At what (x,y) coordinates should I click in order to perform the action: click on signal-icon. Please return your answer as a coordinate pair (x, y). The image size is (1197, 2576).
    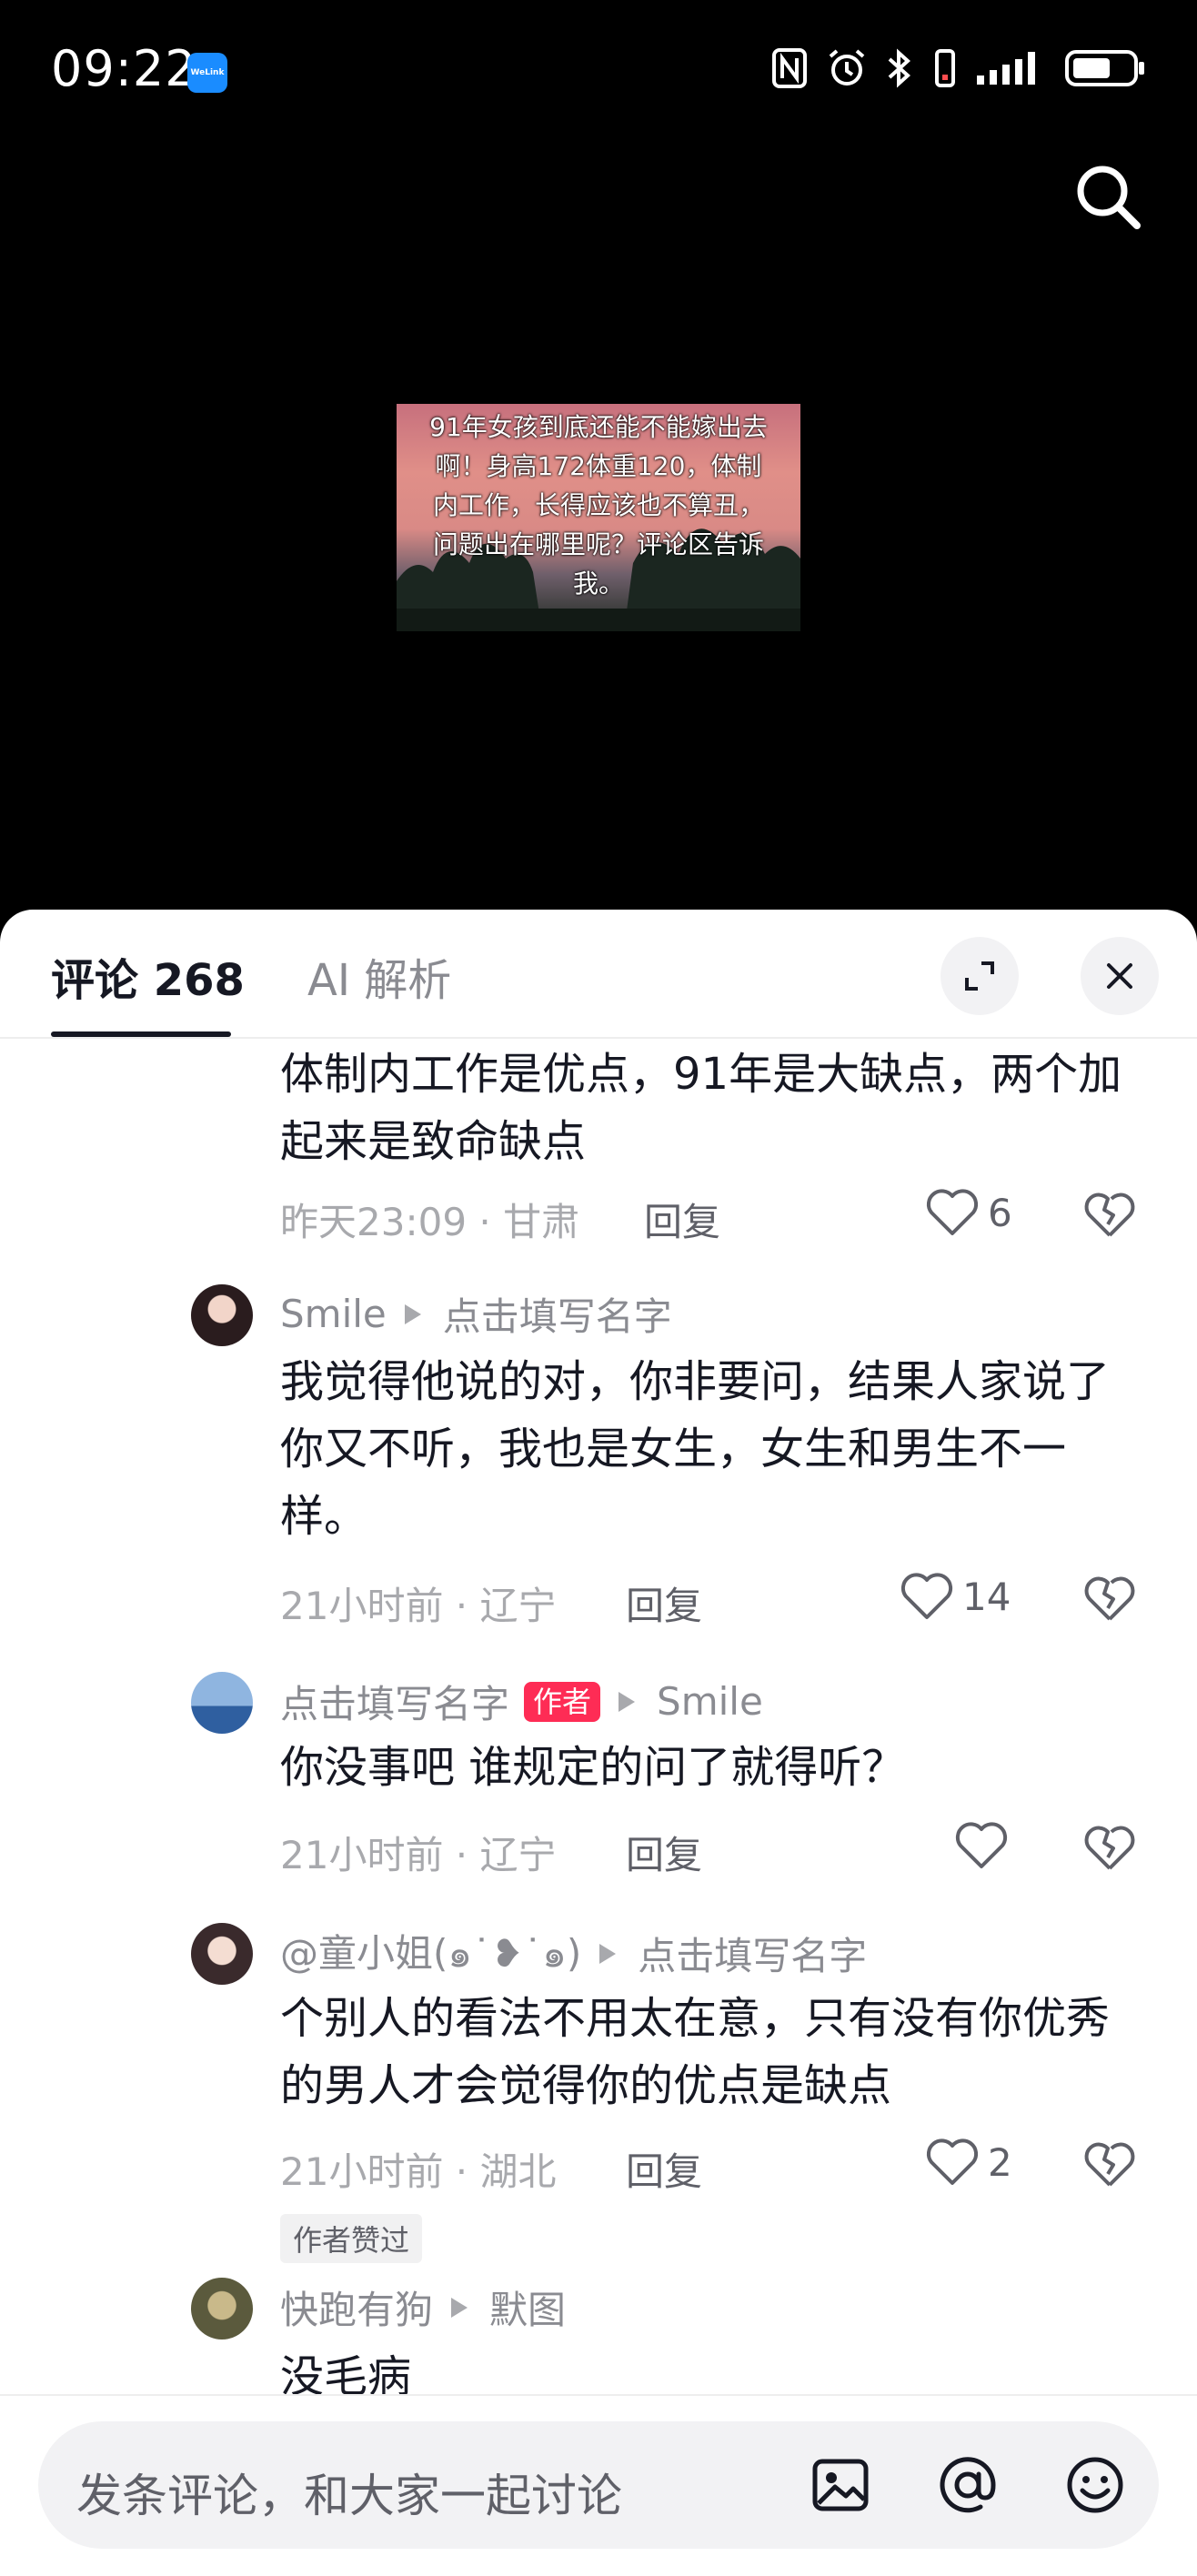
    Looking at the image, I should click on (1006, 68).